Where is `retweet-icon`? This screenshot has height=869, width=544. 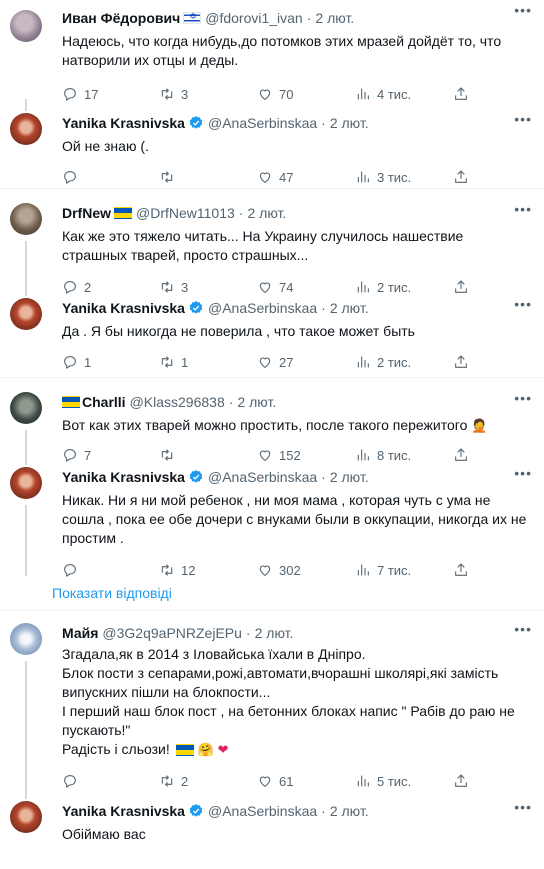 retweet-icon is located at coordinates (167, 781).